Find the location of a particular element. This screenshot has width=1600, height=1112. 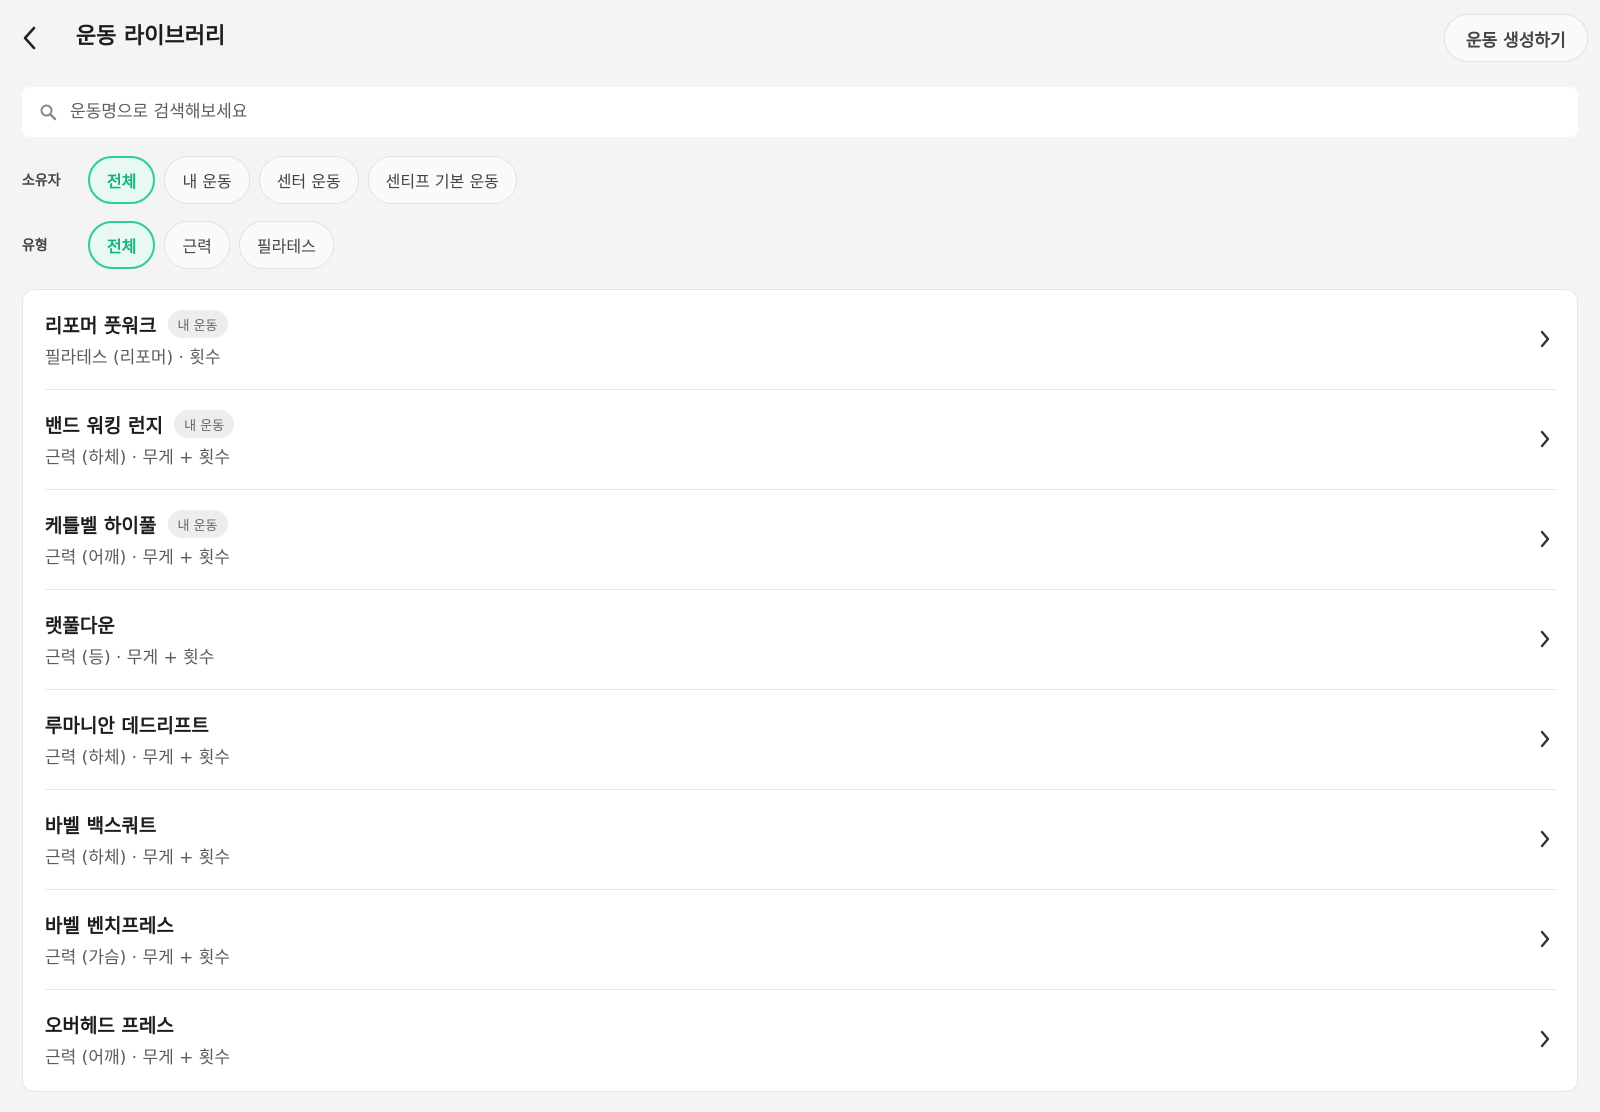

item-name-row: 루마니안 데드리프트 is located at coordinates (127, 724).